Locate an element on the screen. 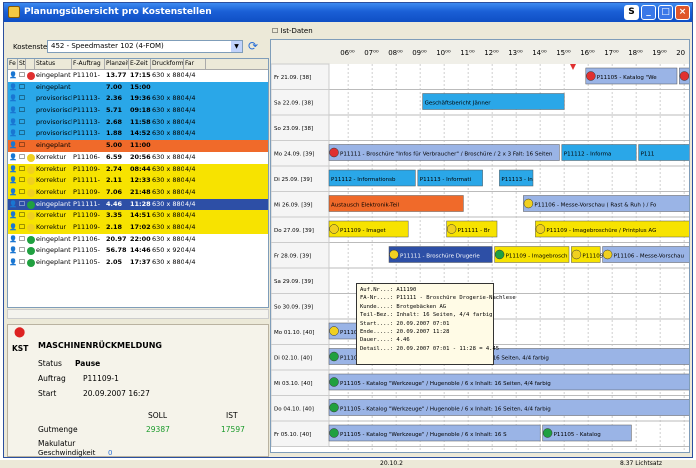 The height and width of the screenshot is (468, 696). col-plan: Planzeit is located at coordinates (117, 64).